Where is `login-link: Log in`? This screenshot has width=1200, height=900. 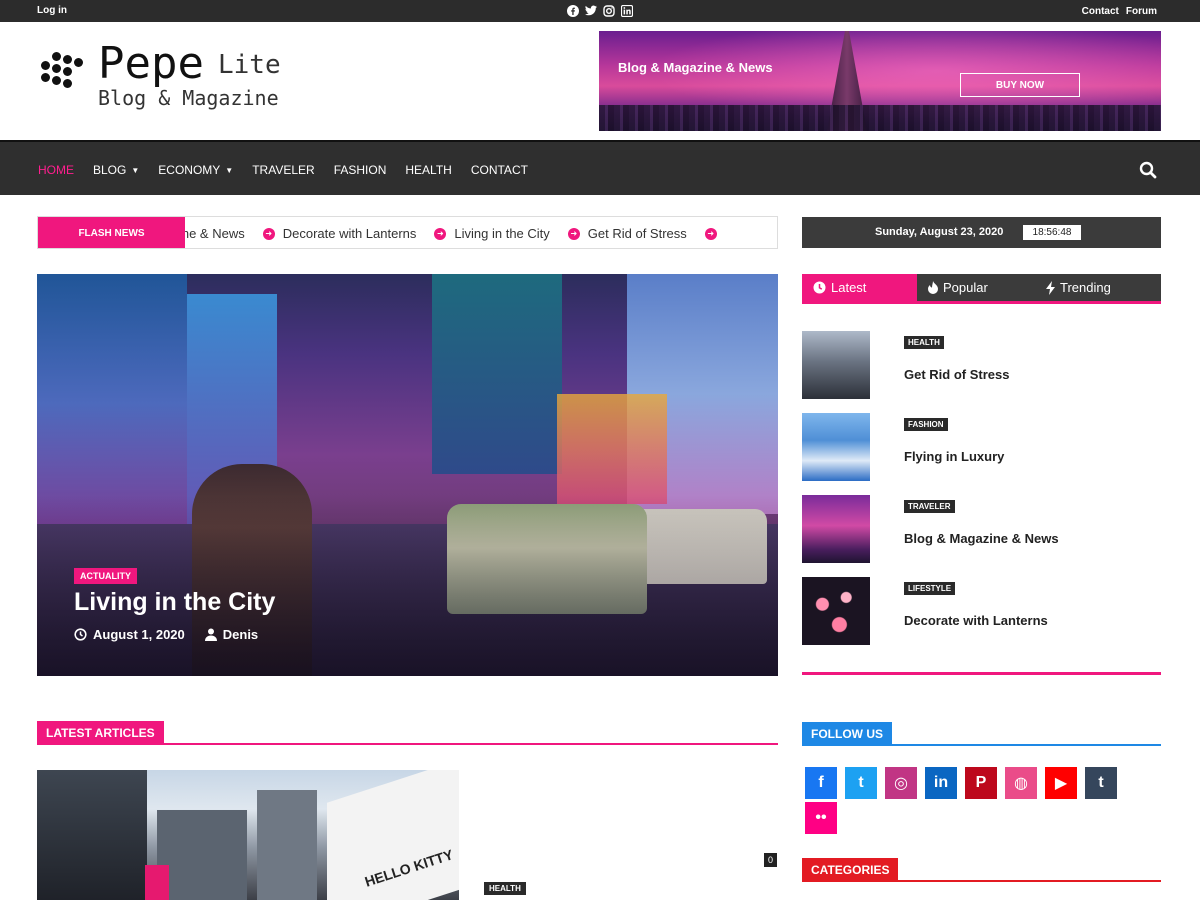 login-link: Log in is located at coordinates (52, 10).